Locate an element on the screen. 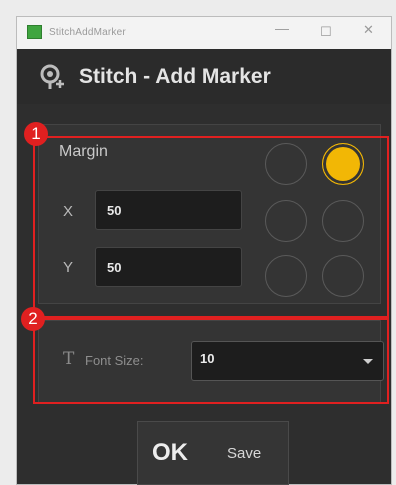  annotation-badge-2: 2 is located at coordinates (33, 319).